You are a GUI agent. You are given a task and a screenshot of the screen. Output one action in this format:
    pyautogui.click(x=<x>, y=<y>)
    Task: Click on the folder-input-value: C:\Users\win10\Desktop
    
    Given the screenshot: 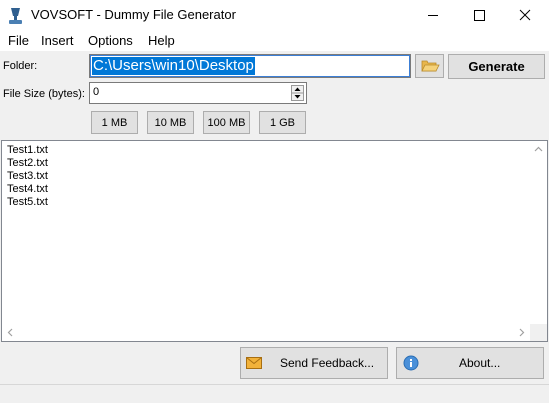 What is the action you would take?
    pyautogui.click(x=173, y=66)
    